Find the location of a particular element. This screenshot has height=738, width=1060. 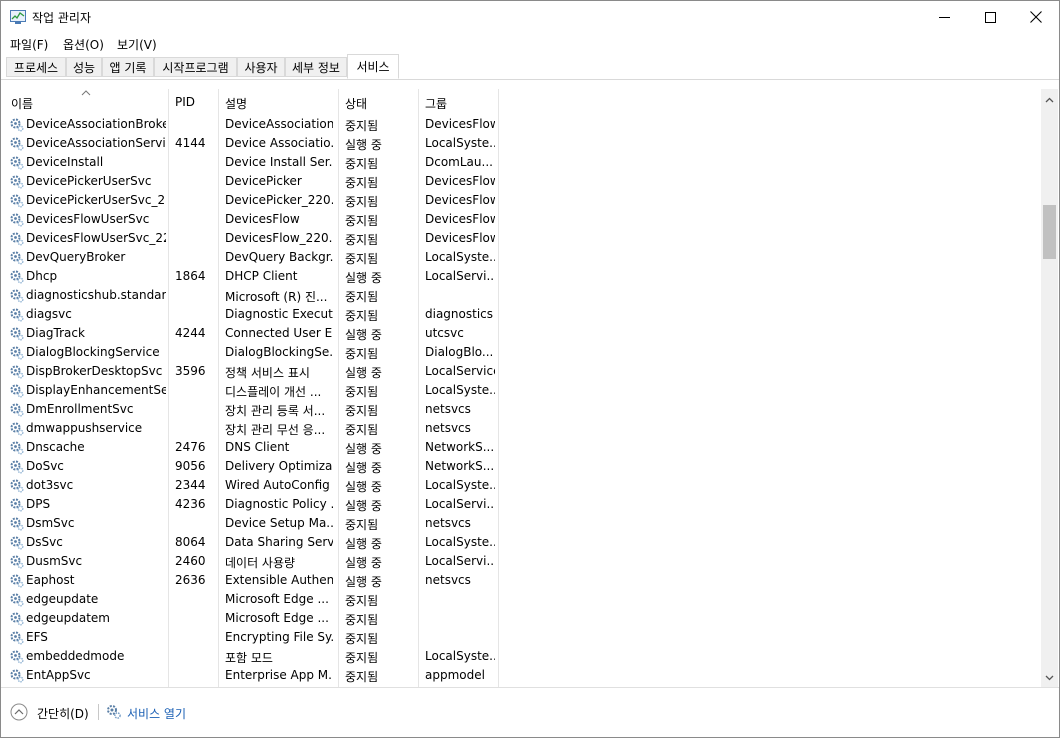

table-row: DmEnrollmentSvc 장치 관리 등록 서... 중지됨 netsvcs is located at coordinates (521, 409).